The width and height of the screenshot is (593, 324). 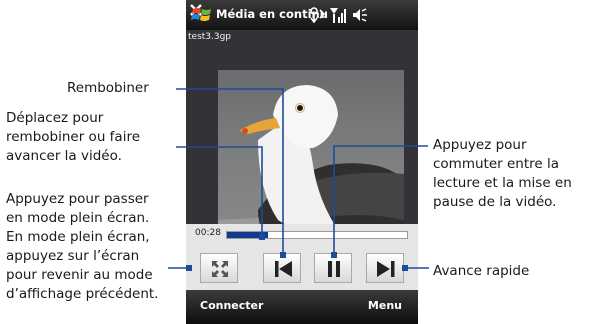 I want to click on rewind-icon, so click(x=283, y=269).